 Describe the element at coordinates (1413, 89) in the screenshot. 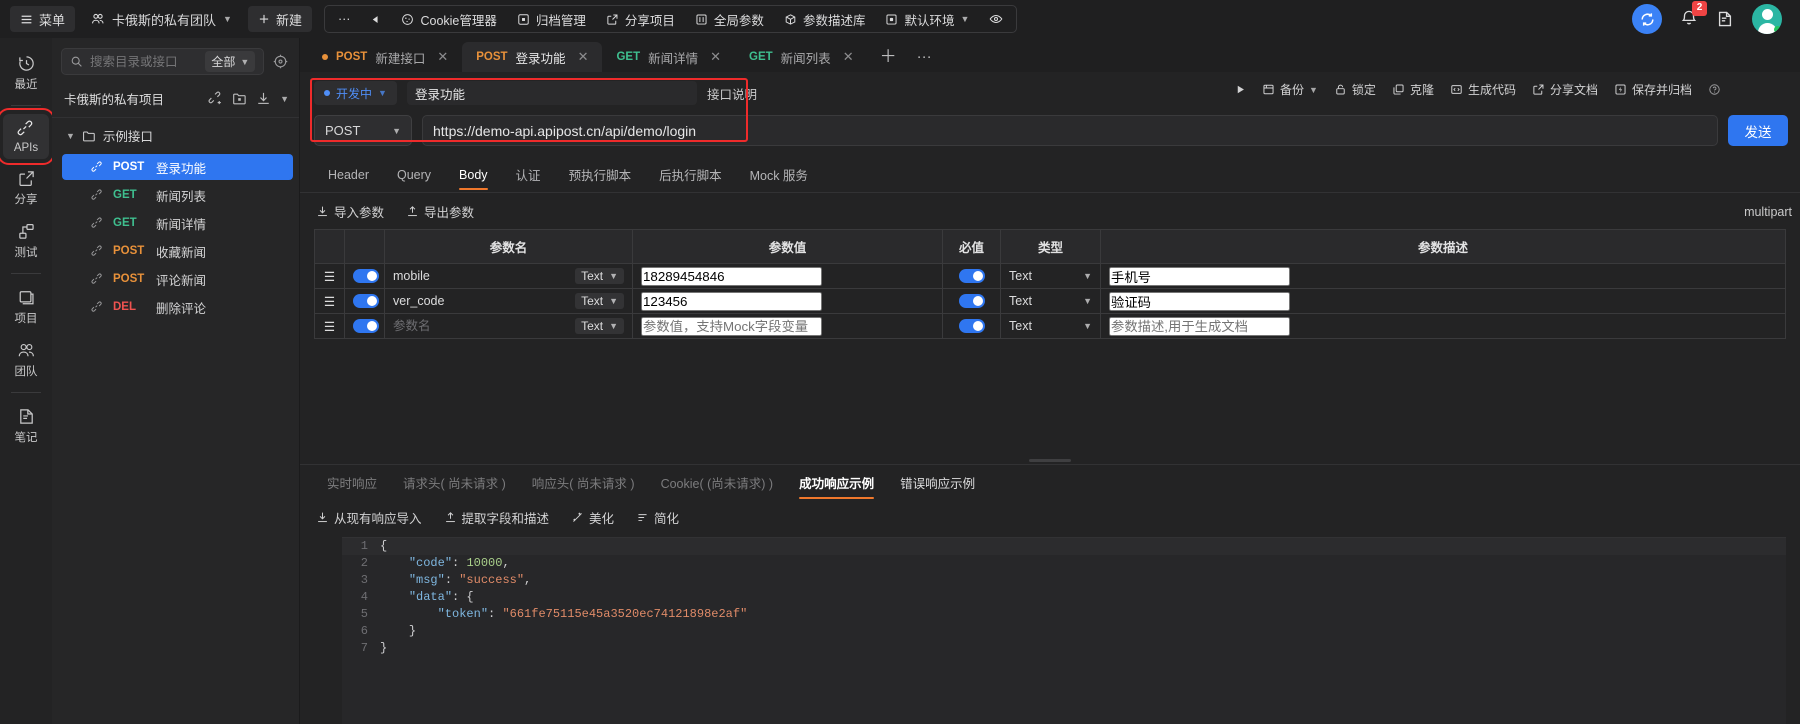

I see `clone-button: 克隆` at that location.